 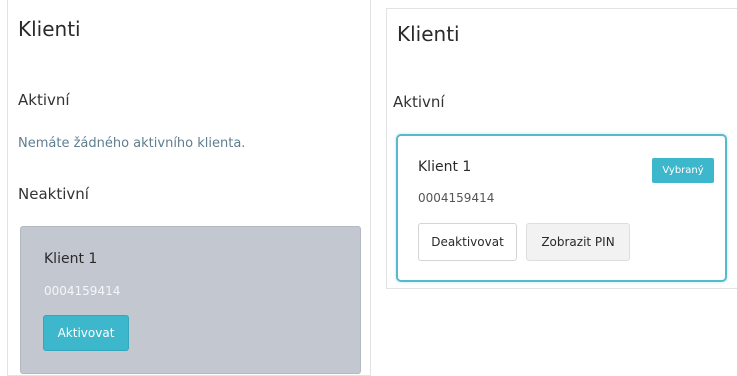 What do you see at coordinates (578, 242) in the screenshot?
I see `show-pin-button: Zobrazit PIN` at bounding box center [578, 242].